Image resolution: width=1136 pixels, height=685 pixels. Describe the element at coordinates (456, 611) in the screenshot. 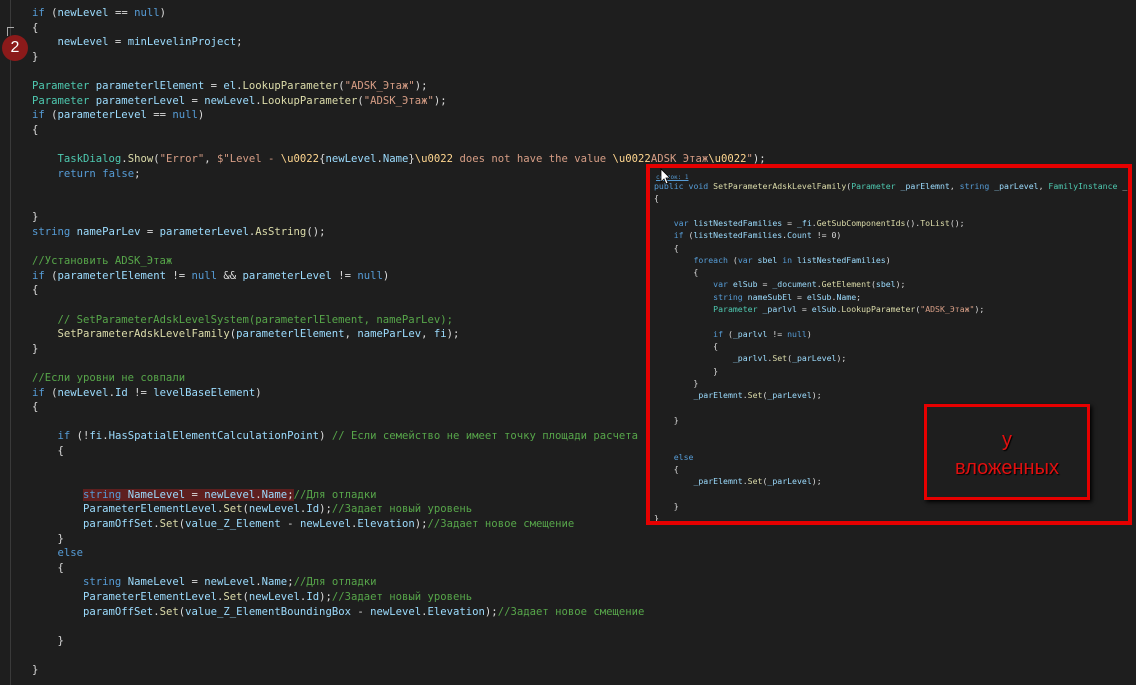

I see `code-token: Elevation` at that location.